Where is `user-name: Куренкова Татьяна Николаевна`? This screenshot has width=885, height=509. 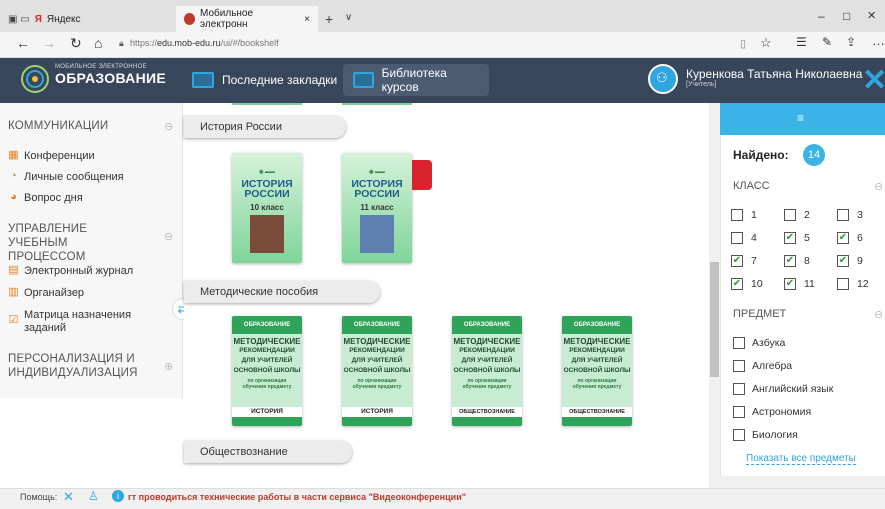
user-name: Куренкова Татьяна Николаевна is located at coordinates (774, 74).